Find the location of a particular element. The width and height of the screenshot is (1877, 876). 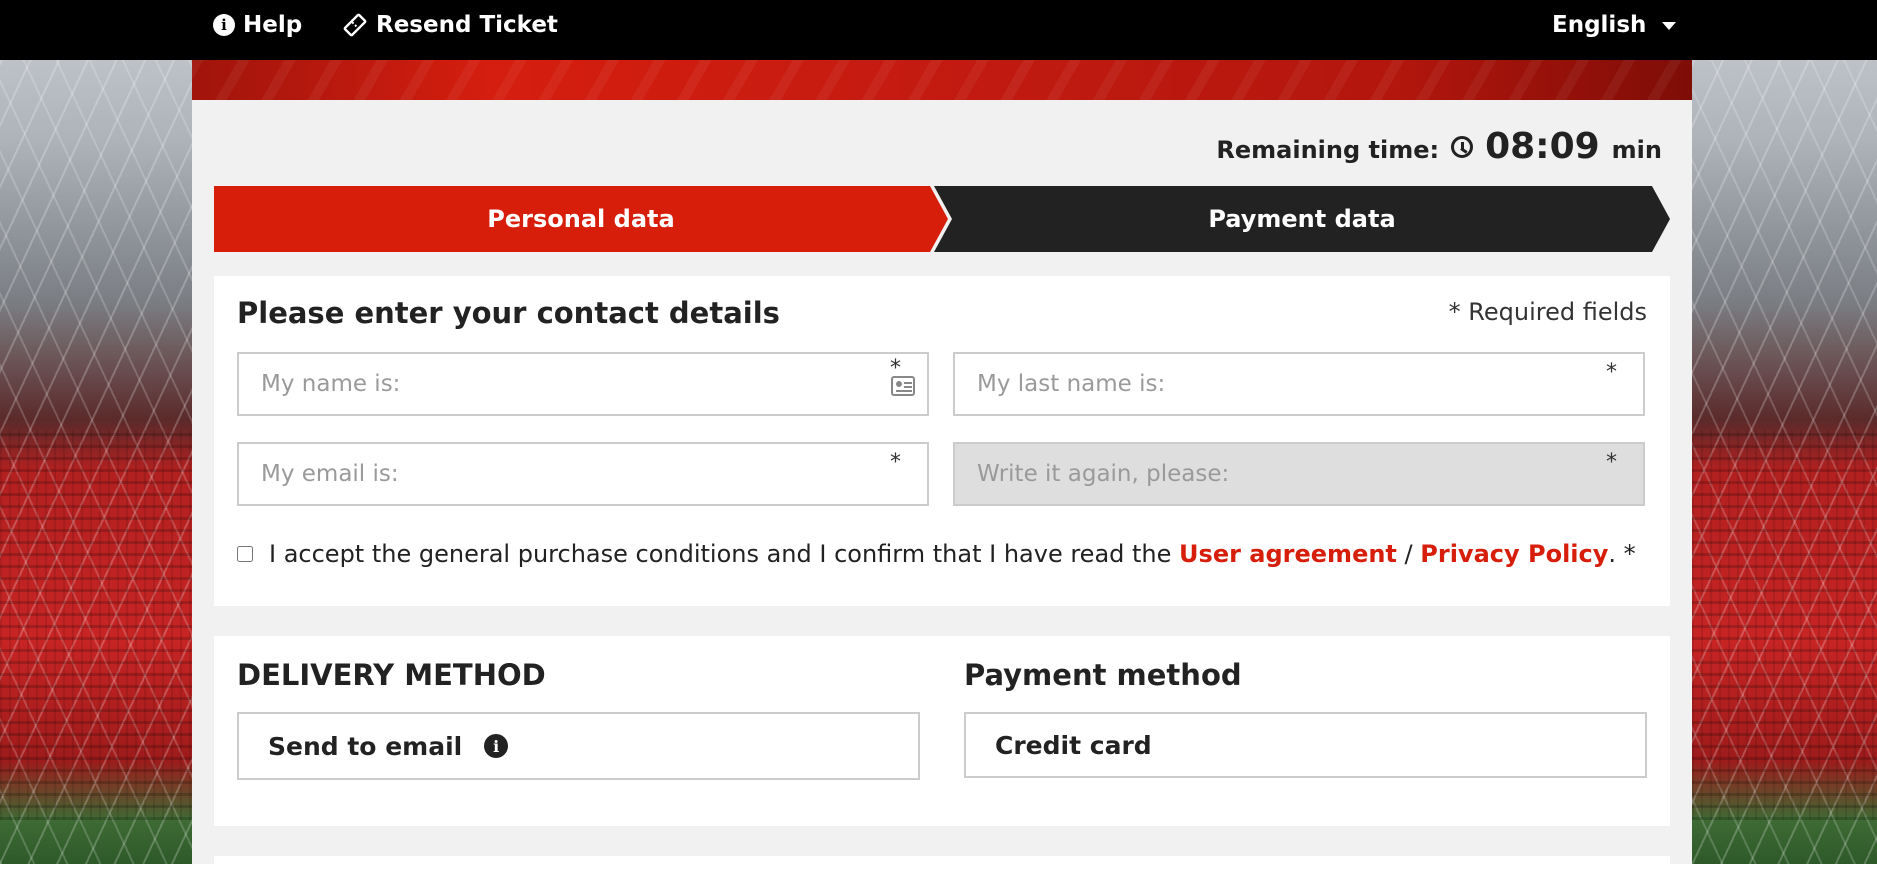

resend-ticket-label: Resend Ticket is located at coordinates (467, 25).